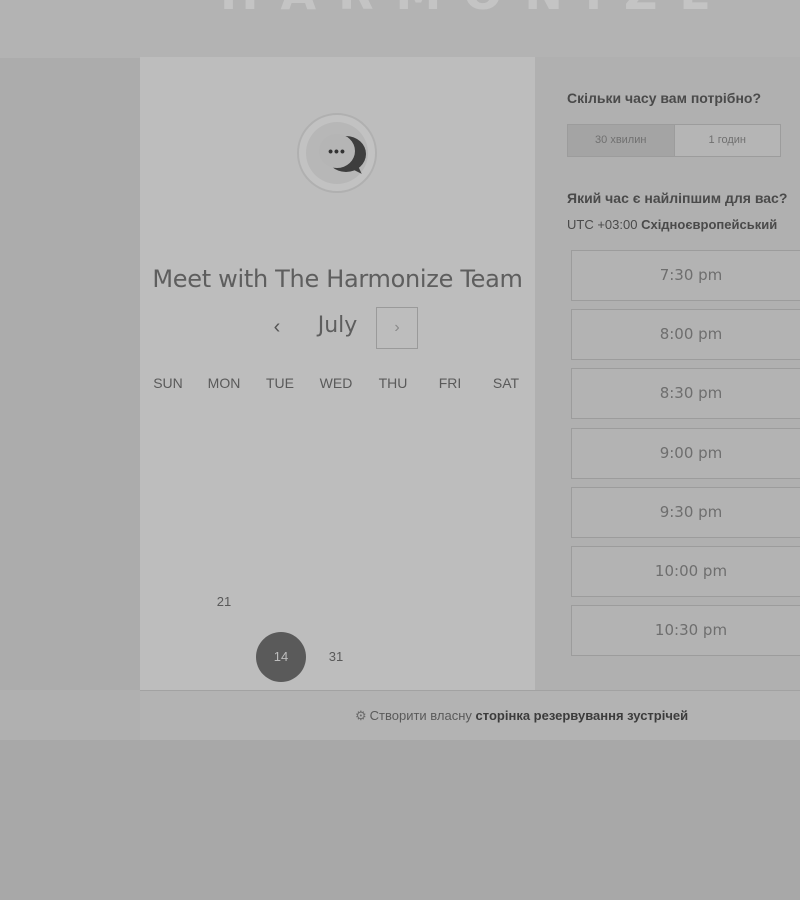  What do you see at coordinates (677, 198) in the screenshot?
I see `time-question: Який час є найліпшим для вас?` at bounding box center [677, 198].